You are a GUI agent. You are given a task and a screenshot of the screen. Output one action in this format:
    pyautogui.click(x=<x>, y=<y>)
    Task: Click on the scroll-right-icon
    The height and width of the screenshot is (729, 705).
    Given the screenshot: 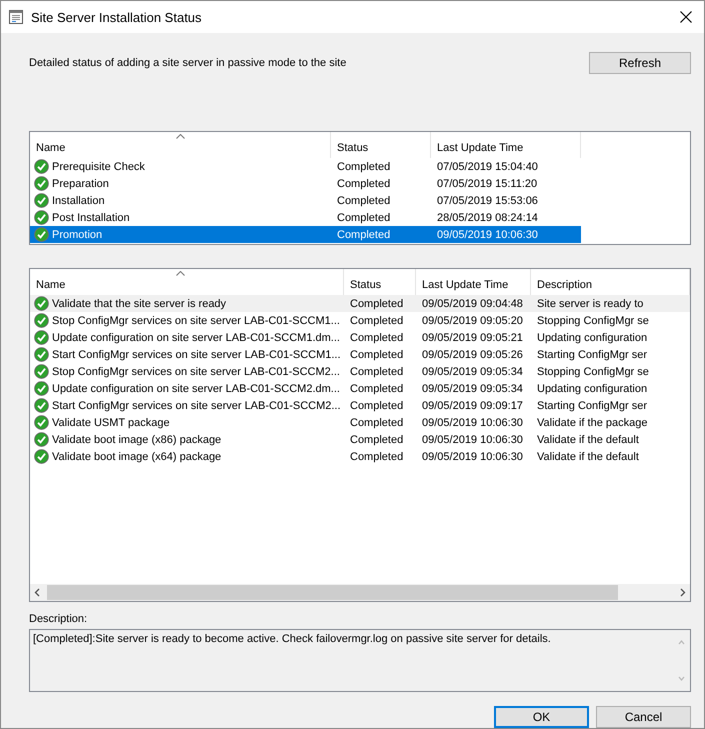 What is the action you would take?
    pyautogui.click(x=682, y=592)
    